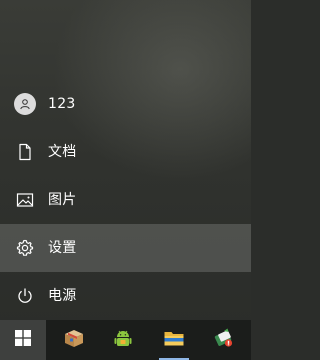 Image resolution: width=320 pixels, height=360 pixels. What do you see at coordinates (125, 248) in the screenshot?
I see `start-menu-settings: 设置` at bounding box center [125, 248].